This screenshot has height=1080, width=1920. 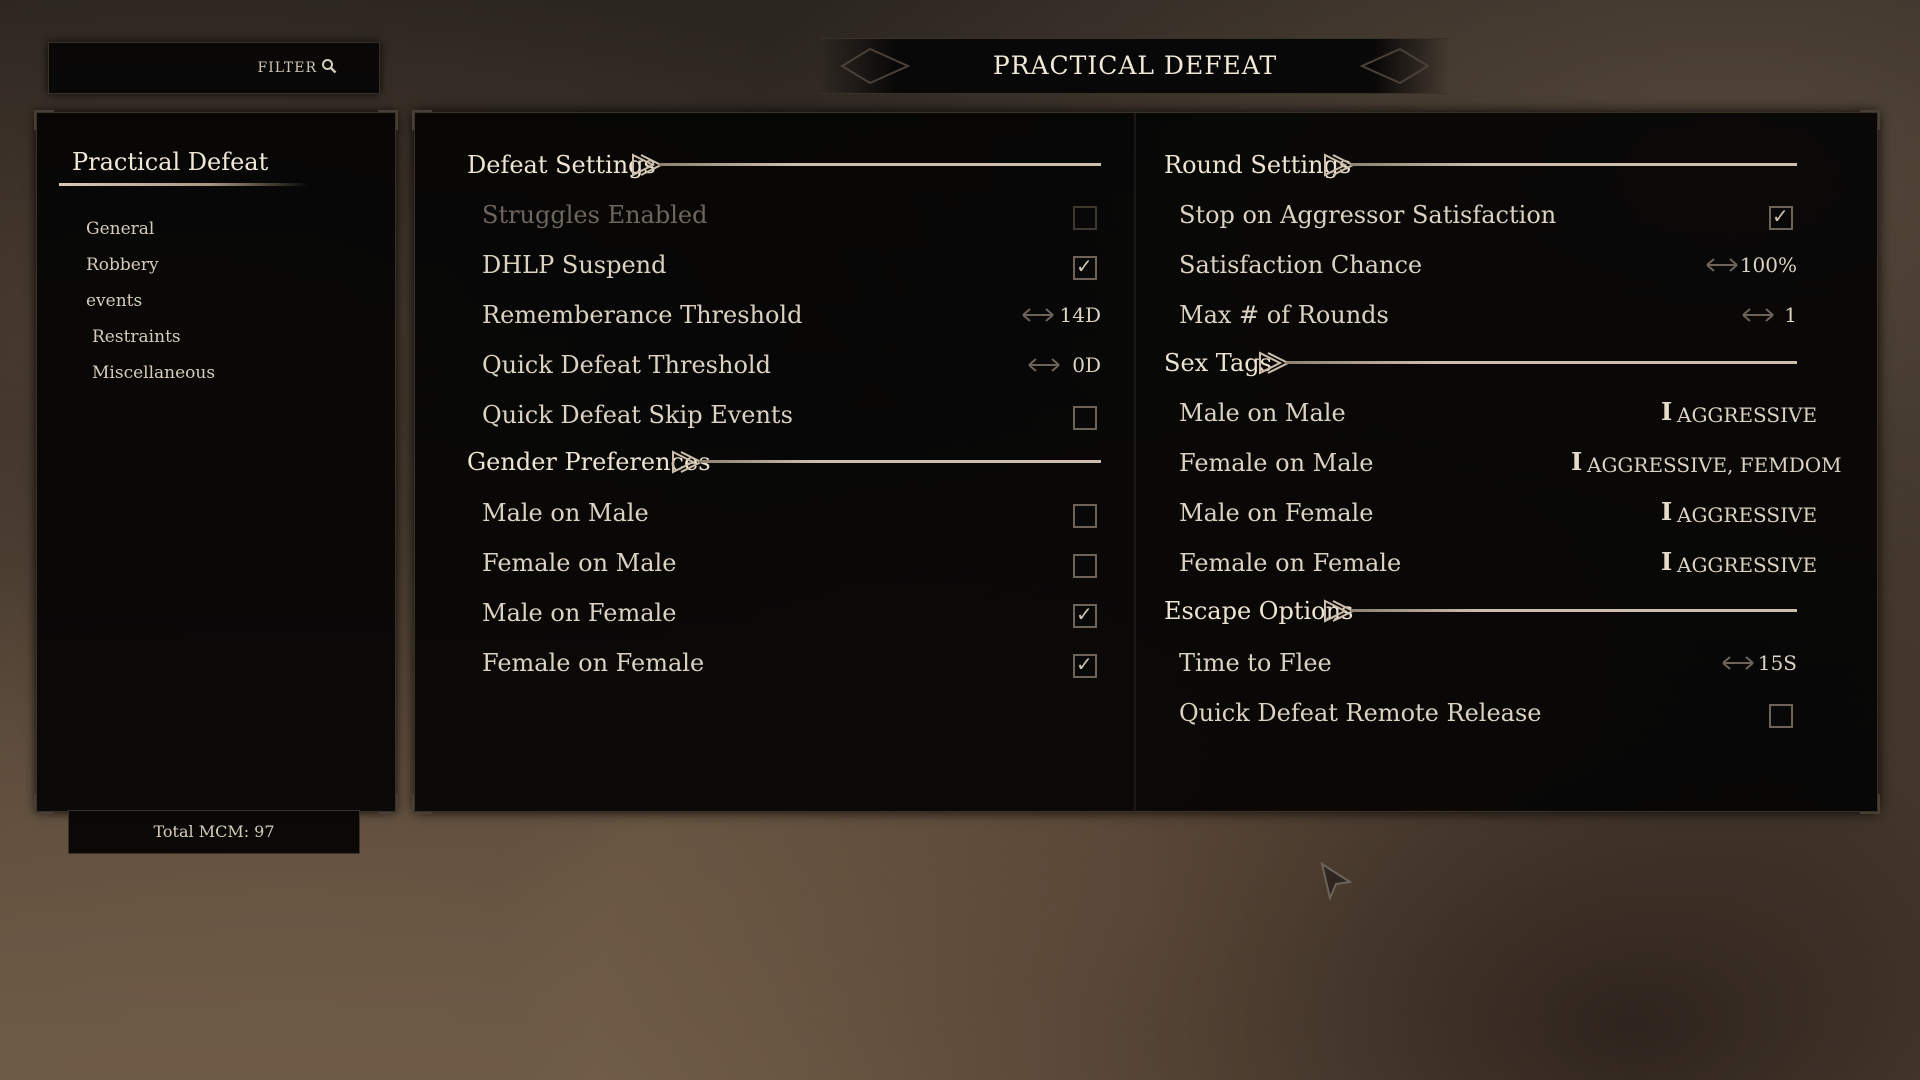 I want to click on section-header-sex-tags: Sex Tags, so click(x=1218, y=363).